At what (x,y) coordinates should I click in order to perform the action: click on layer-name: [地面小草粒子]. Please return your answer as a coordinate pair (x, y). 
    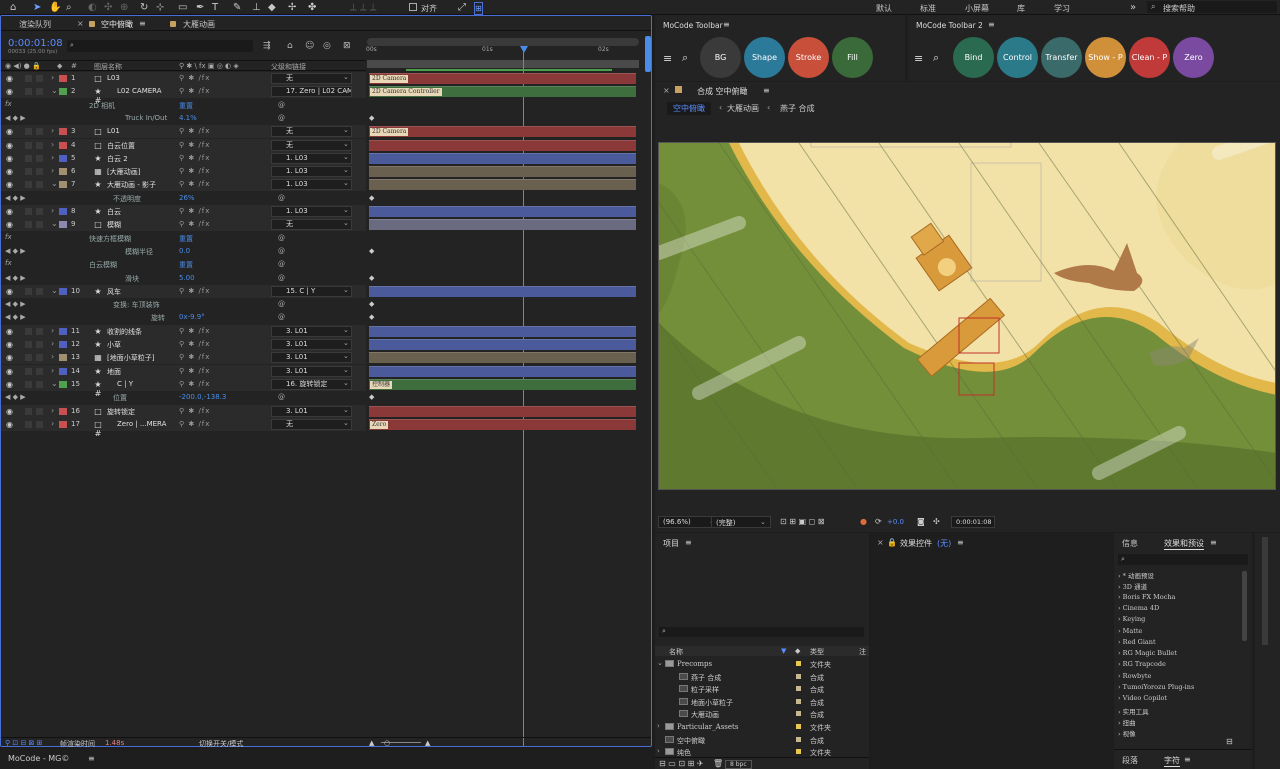
    Looking at the image, I should click on (130, 358).